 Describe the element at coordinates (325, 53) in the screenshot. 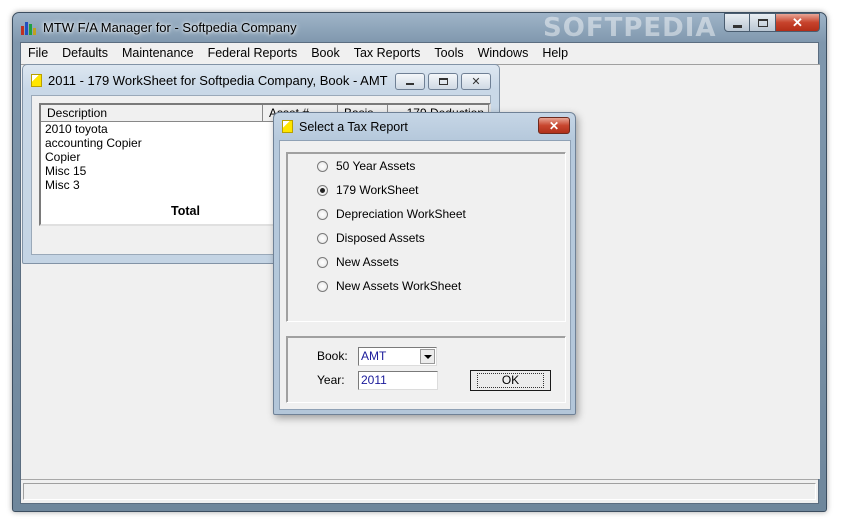

I see `menu-book: Book` at that location.